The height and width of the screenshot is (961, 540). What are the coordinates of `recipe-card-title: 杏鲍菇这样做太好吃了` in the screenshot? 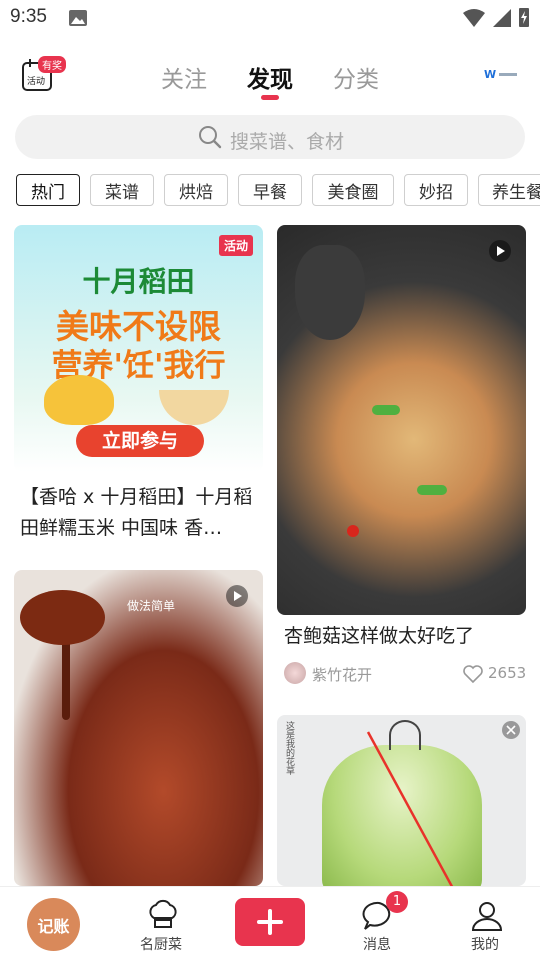 It's located at (404, 636).